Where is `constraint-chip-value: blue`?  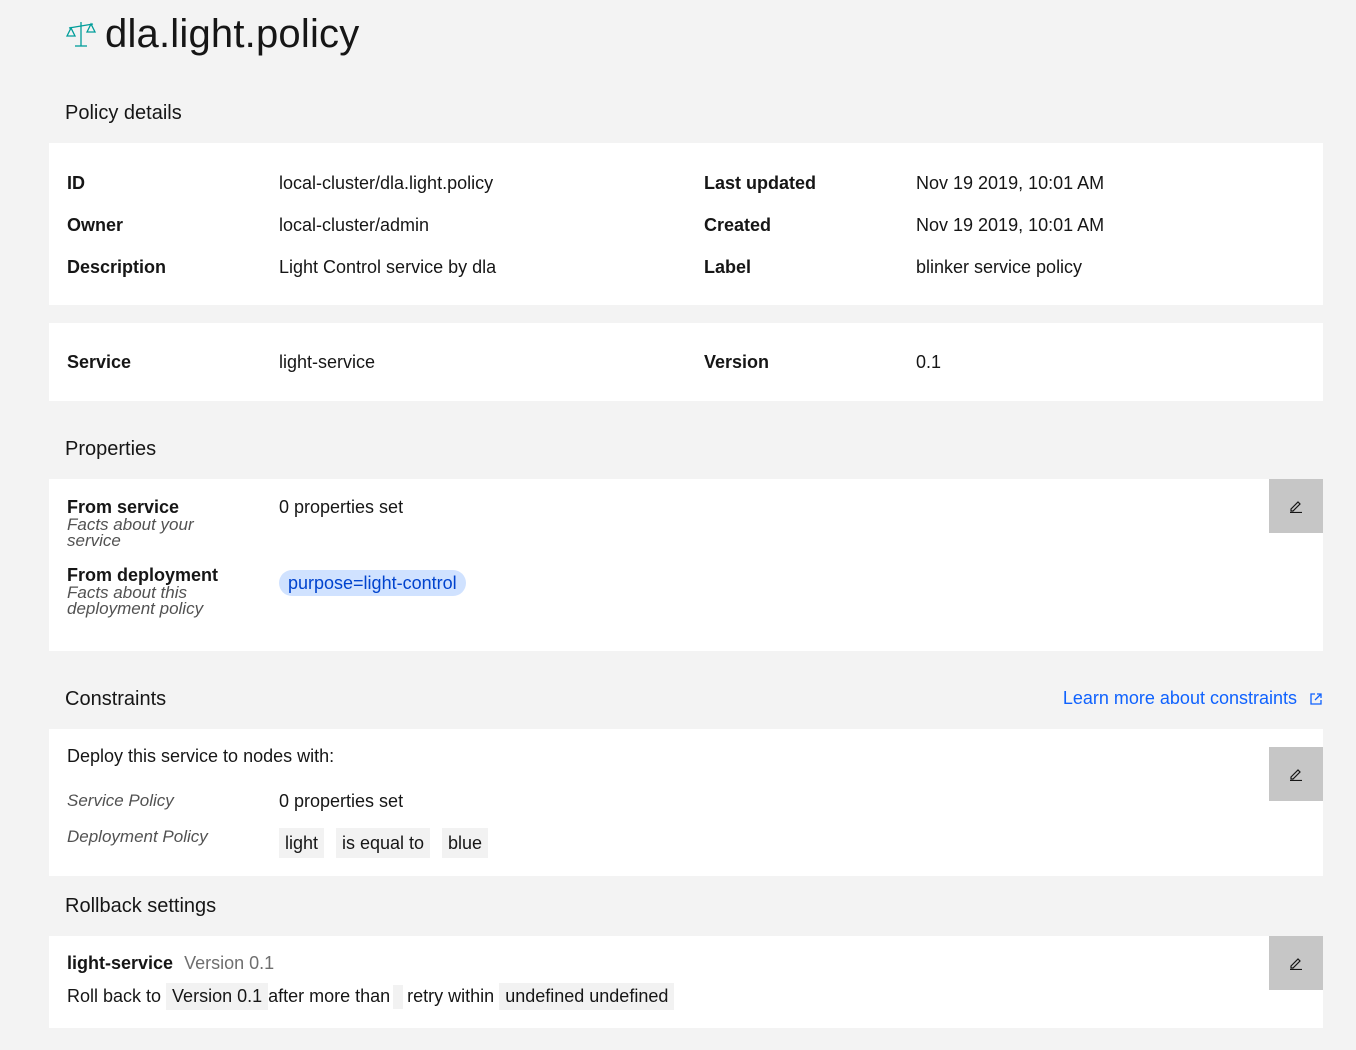
constraint-chip-value: blue is located at coordinates (465, 843).